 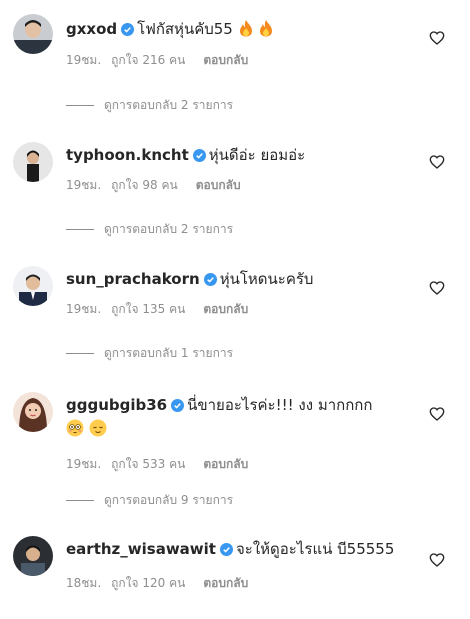 I want to click on username: typhoon.kncht, so click(x=127, y=155).